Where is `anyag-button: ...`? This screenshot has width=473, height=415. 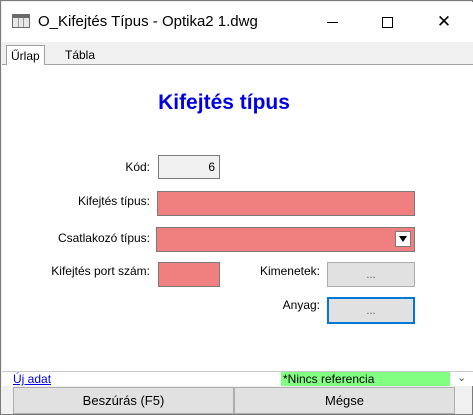
anyag-button: ... is located at coordinates (371, 310).